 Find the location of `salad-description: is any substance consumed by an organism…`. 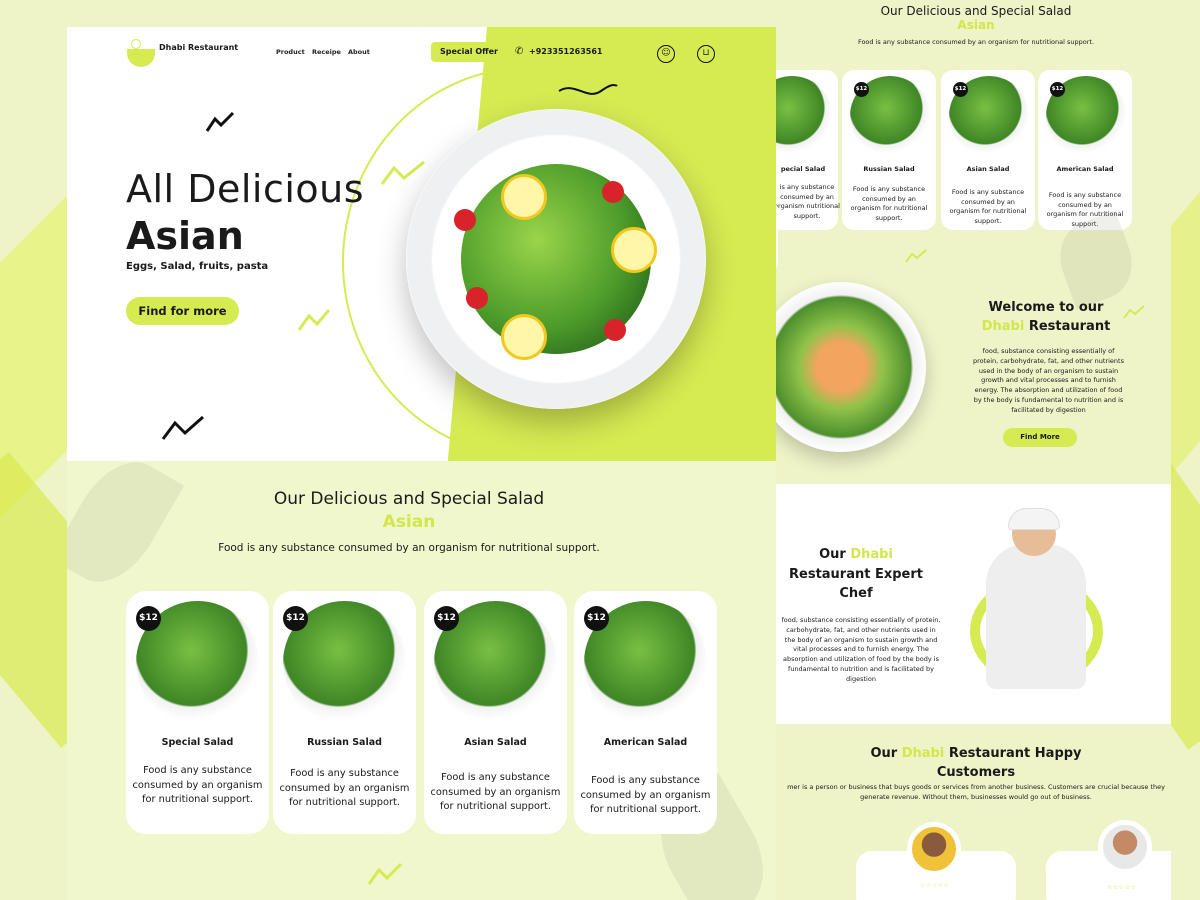

salad-description: is any substance consumed by an organism… is located at coordinates (808, 201).